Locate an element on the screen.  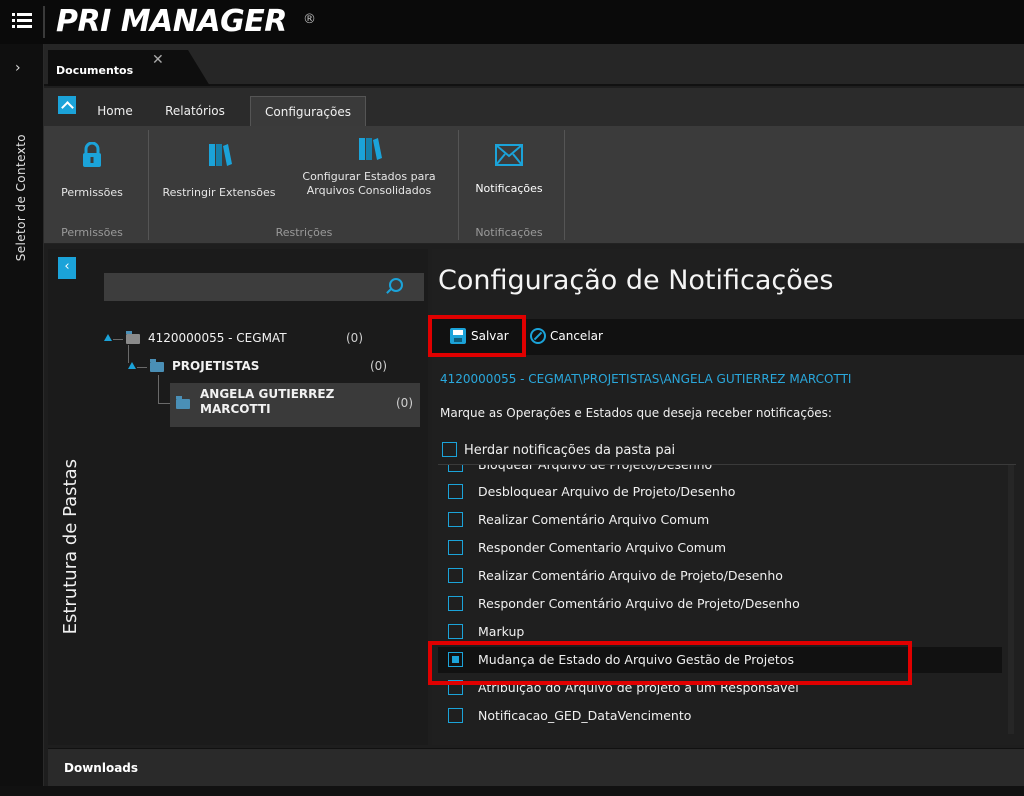
title-bar: PRI MANAGER ® is located at coordinates (512, 22).